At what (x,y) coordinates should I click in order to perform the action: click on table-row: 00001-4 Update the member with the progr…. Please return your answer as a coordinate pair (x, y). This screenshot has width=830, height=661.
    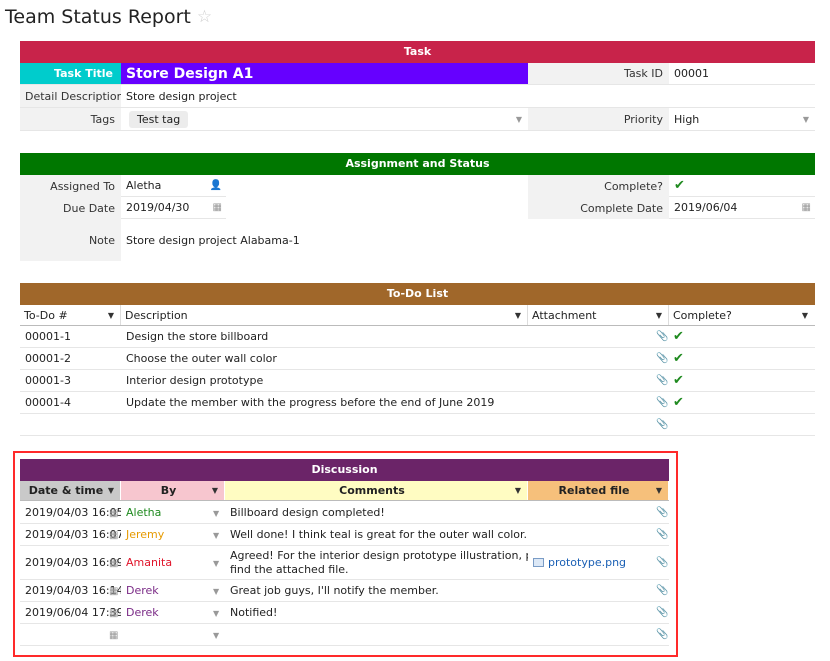
    Looking at the image, I should click on (417, 403).